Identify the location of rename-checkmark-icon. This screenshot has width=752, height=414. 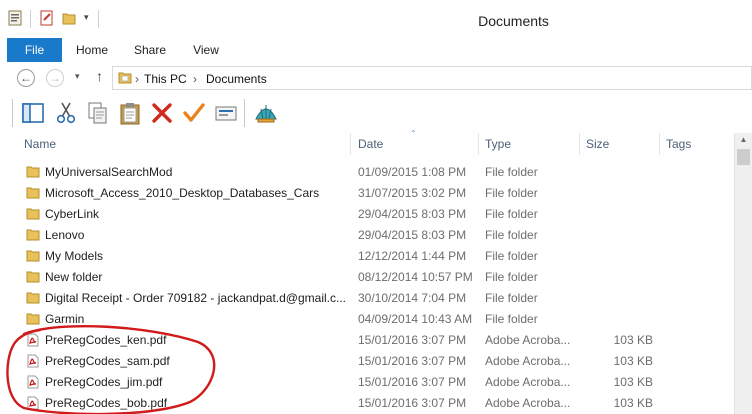
(194, 113).